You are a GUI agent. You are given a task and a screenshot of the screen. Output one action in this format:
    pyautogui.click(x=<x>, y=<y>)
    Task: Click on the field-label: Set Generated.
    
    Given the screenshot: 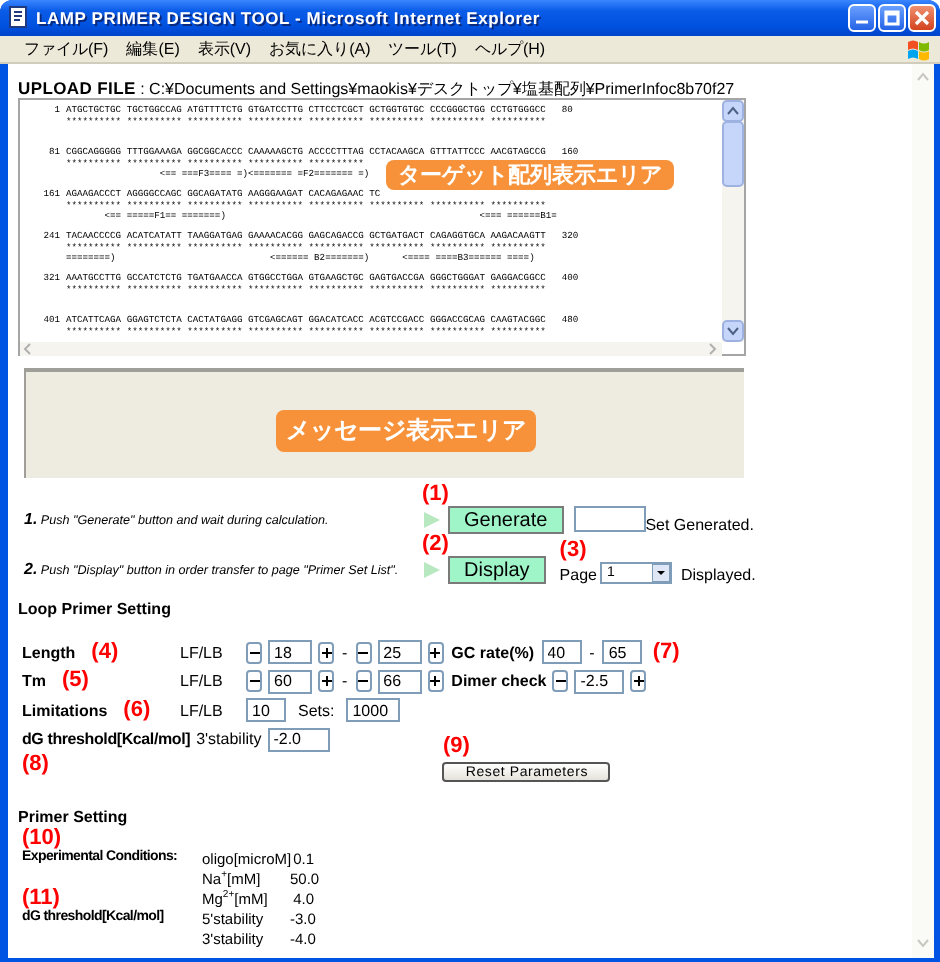 What is the action you would take?
    pyautogui.click(x=699, y=525)
    